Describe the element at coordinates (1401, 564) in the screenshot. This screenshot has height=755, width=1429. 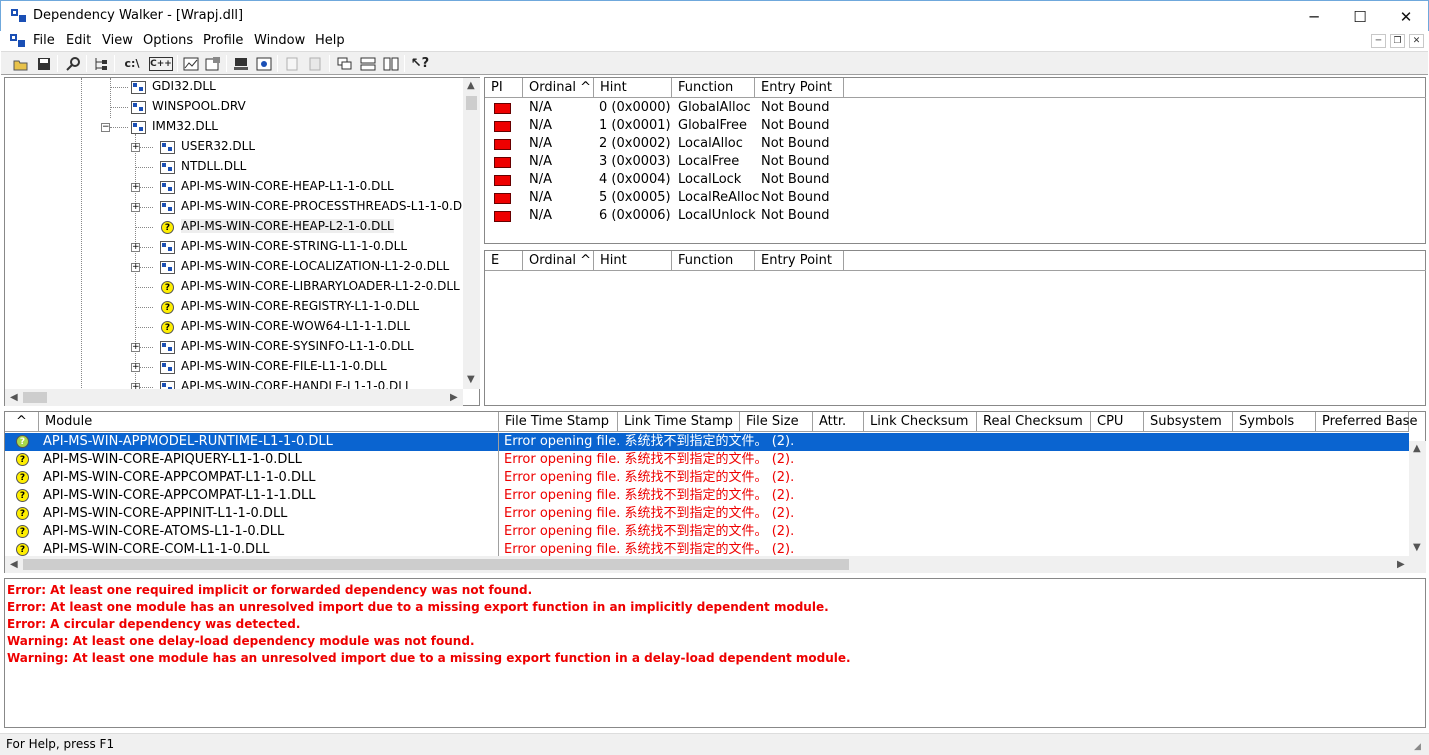
I see `scroll-right-icon: ▶` at that location.